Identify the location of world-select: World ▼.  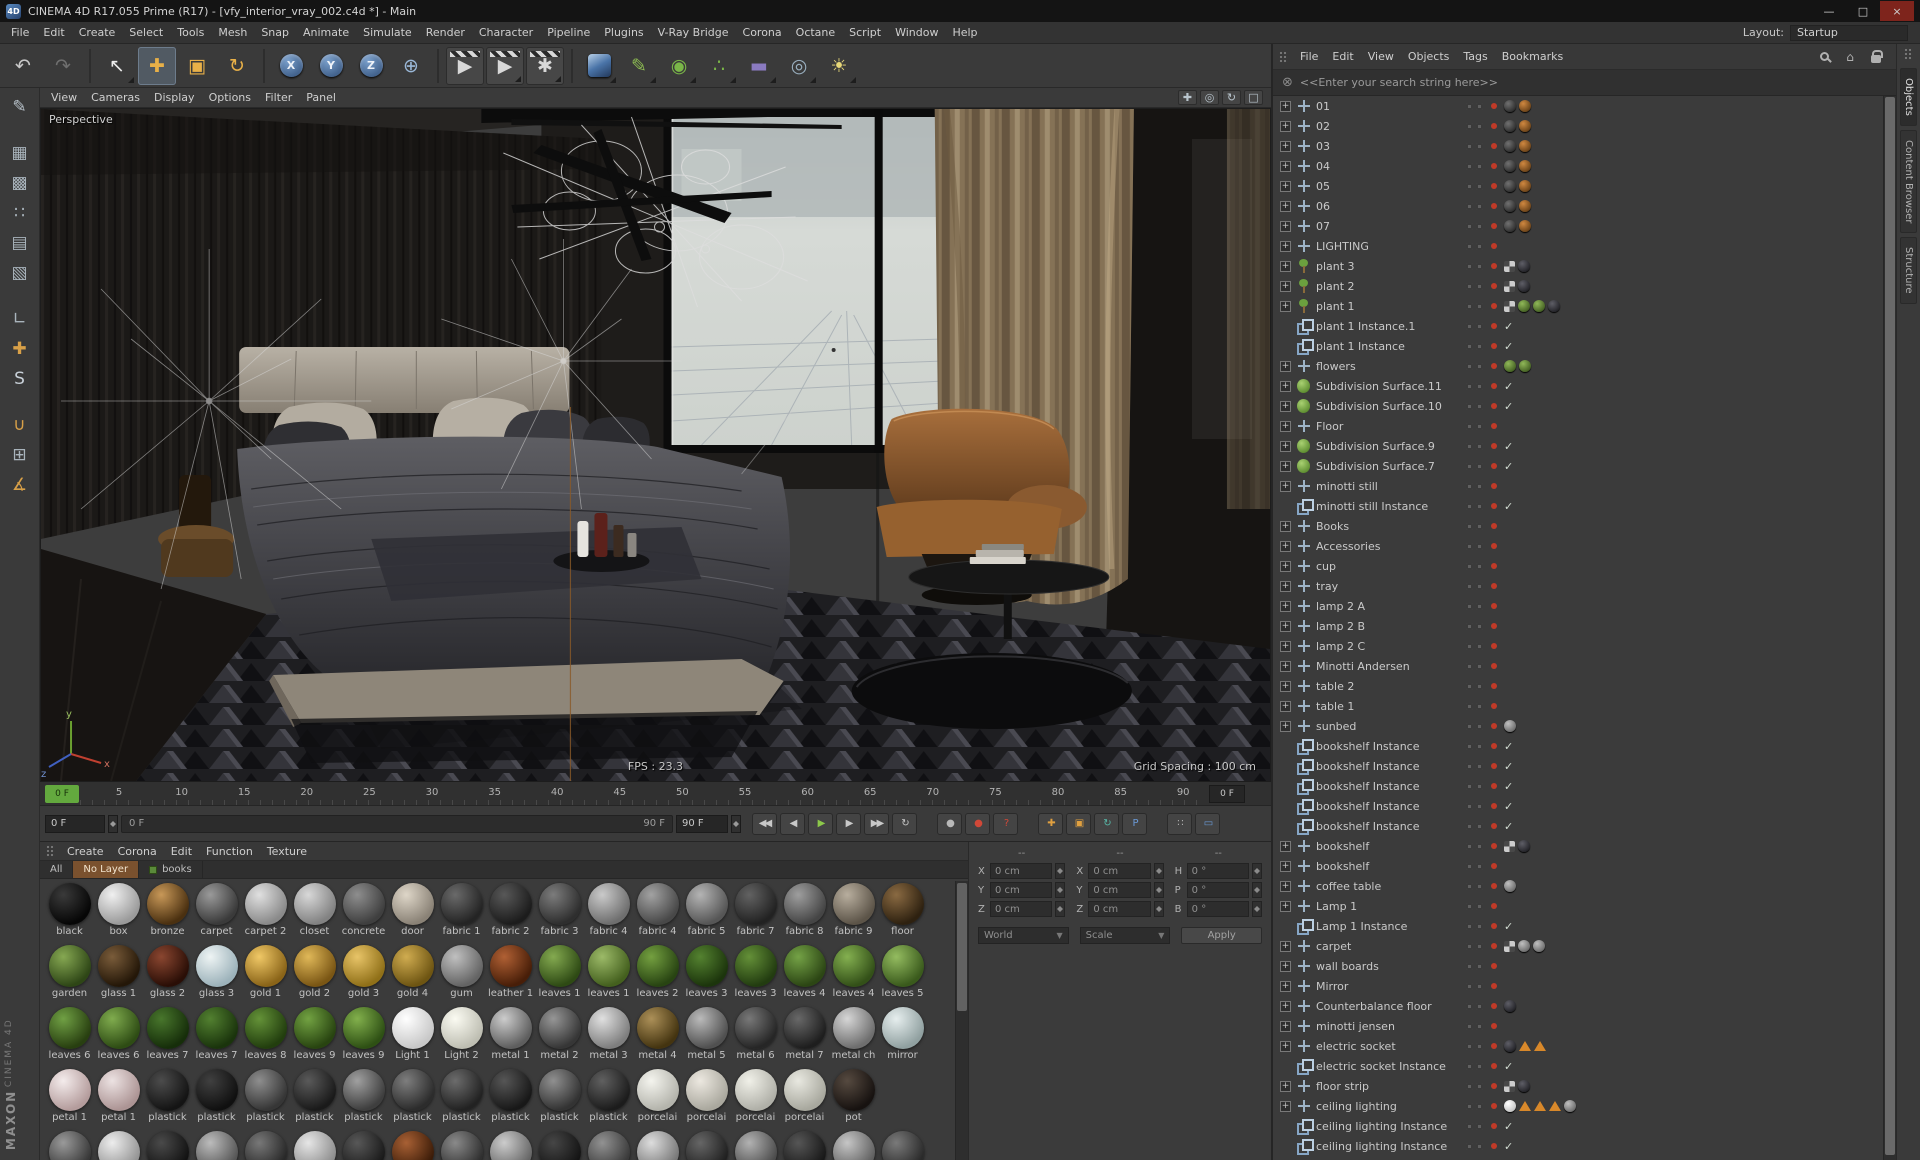
(1023, 935).